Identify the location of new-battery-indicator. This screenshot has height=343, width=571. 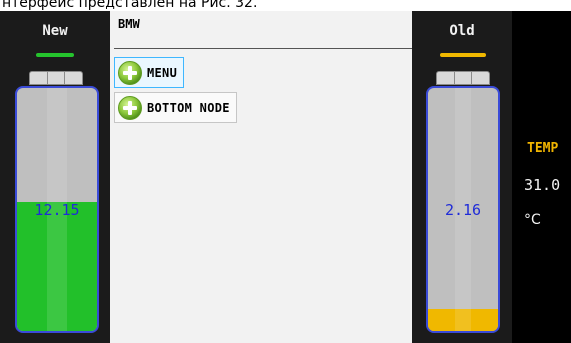
(55, 55).